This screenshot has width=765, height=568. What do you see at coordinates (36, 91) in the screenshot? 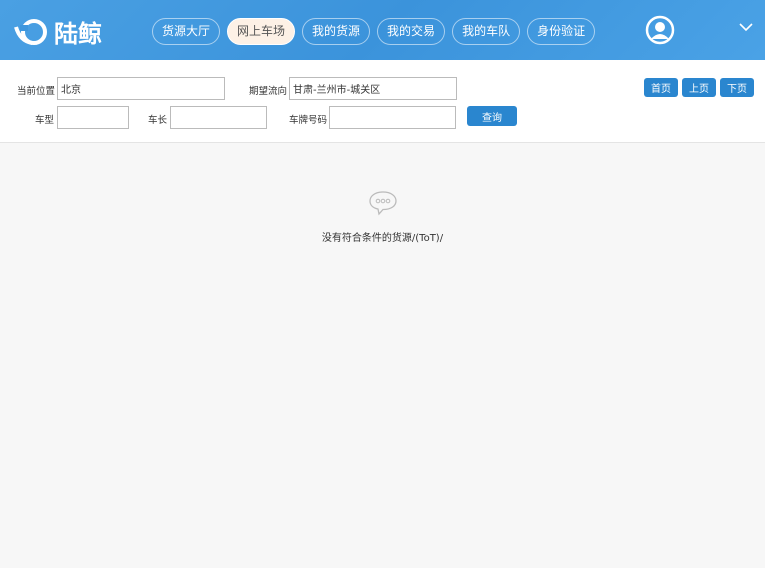
I see `location-label: 当前位置` at bounding box center [36, 91].